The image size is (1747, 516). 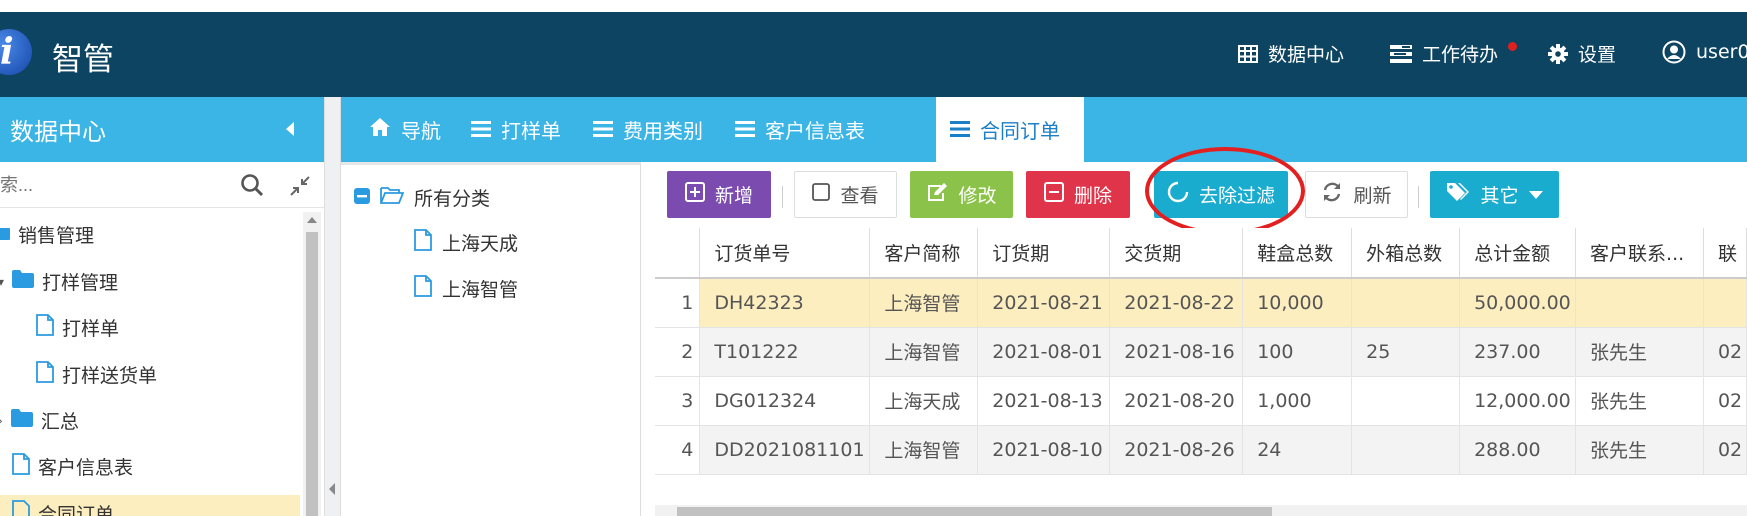 What do you see at coordinates (1176, 303) in the screenshot?
I see `cell-delivery-date: 2021-08-22` at bounding box center [1176, 303].